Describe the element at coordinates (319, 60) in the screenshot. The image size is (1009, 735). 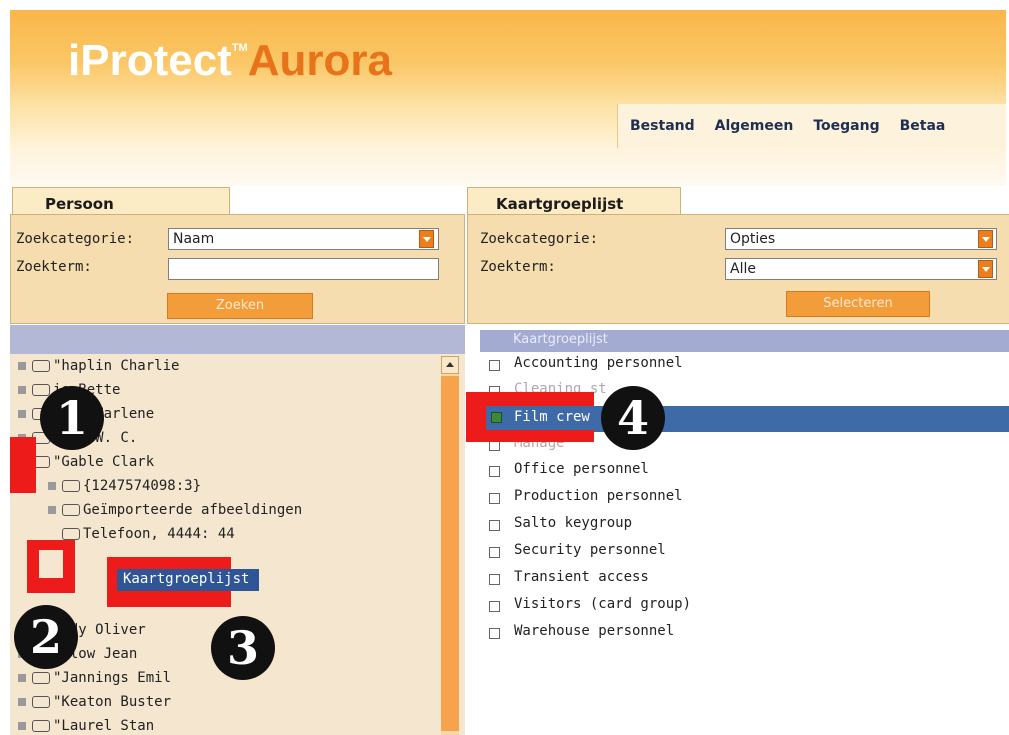
I see `logo-accent-text: Aurora` at that location.